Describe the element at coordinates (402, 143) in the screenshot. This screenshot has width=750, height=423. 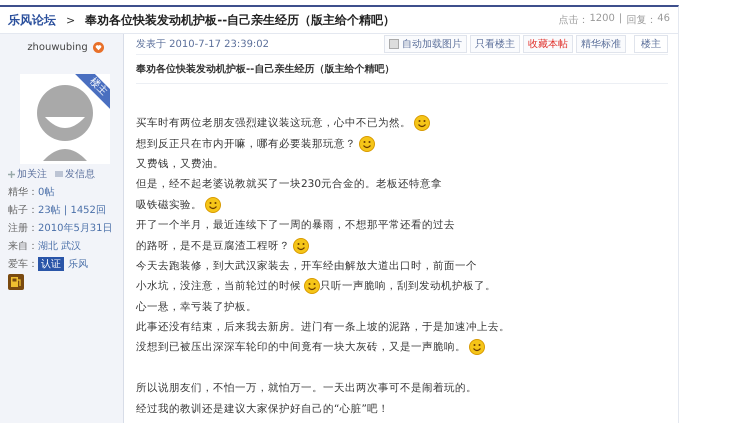
I see `post-text-line: 想到反正只在市内开嘛，哪有必要装那玩意？` at that location.